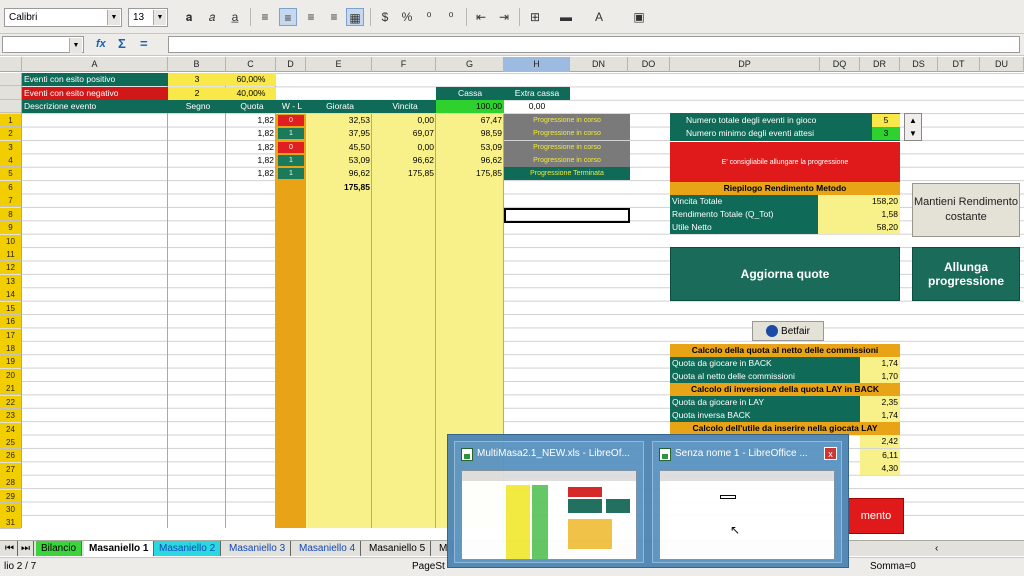  I want to click on row-header: 17, so click(10, 335).